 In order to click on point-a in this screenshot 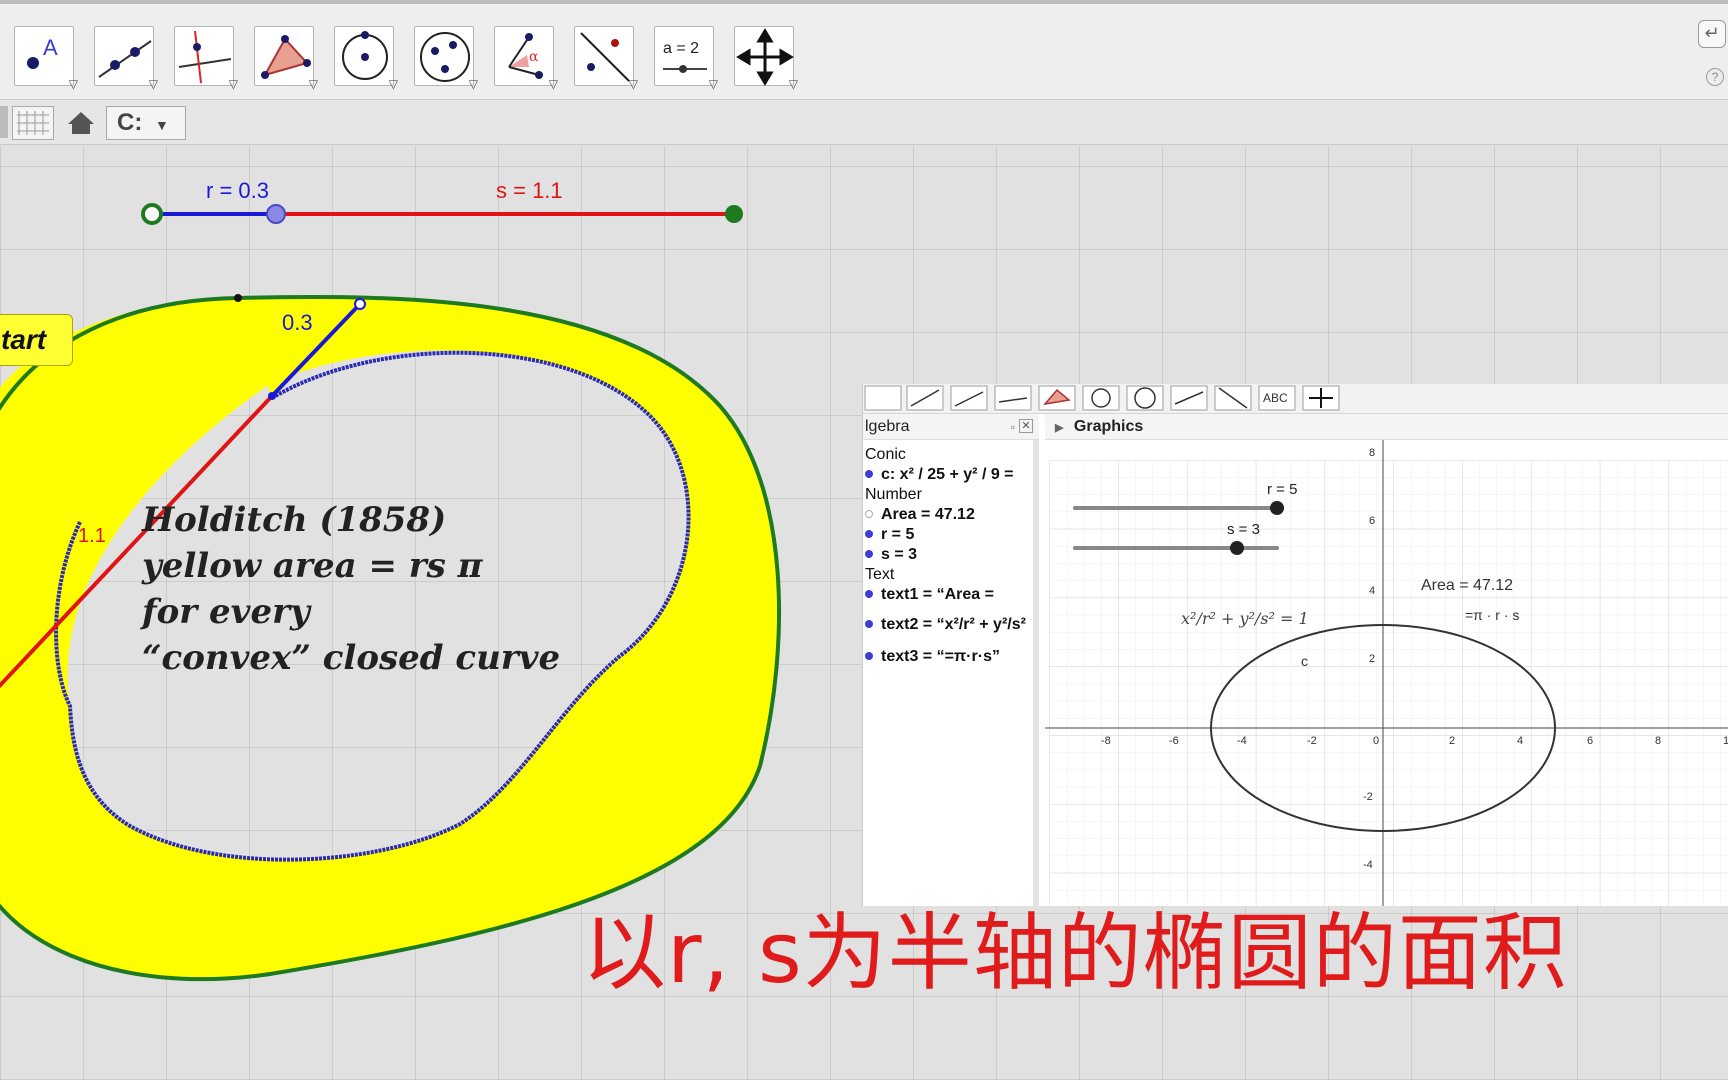, I will do `click(238, 298)`.